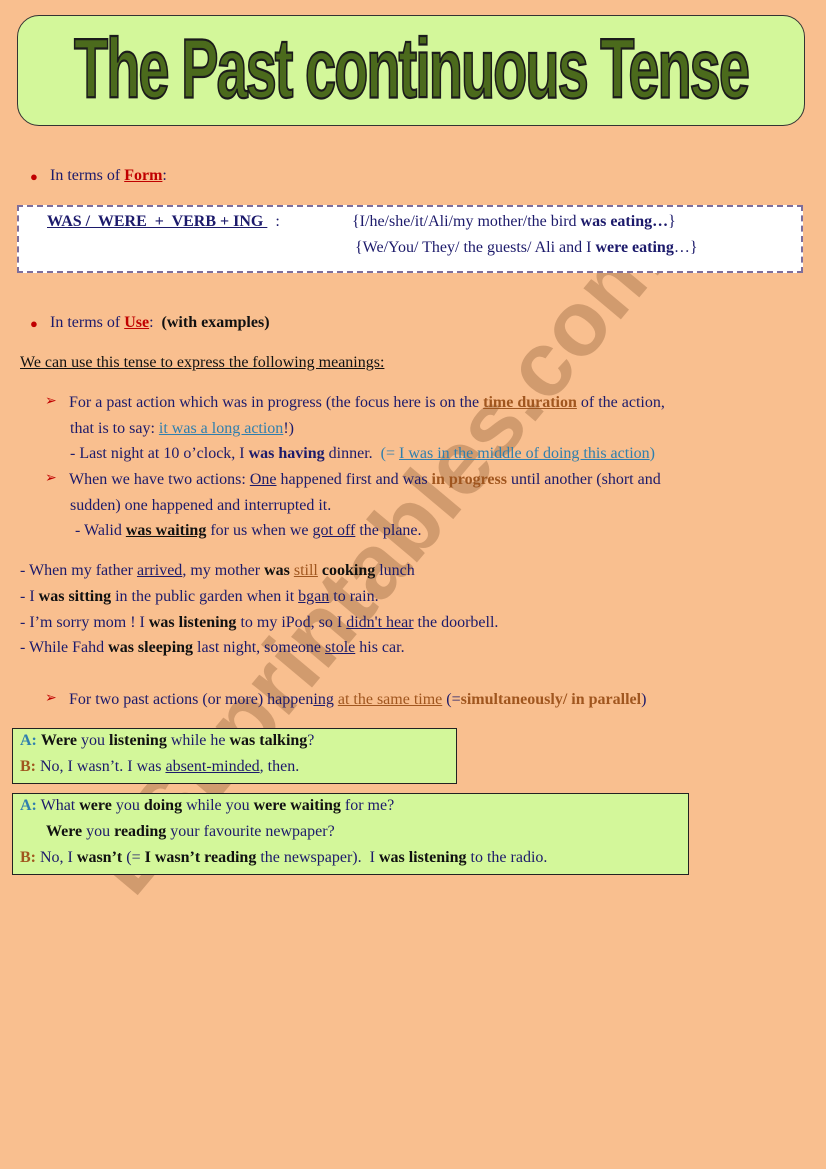 The image size is (826, 1169). What do you see at coordinates (380, 622) in the screenshot?
I see `text-segment: didn't hear` at bounding box center [380, 622].